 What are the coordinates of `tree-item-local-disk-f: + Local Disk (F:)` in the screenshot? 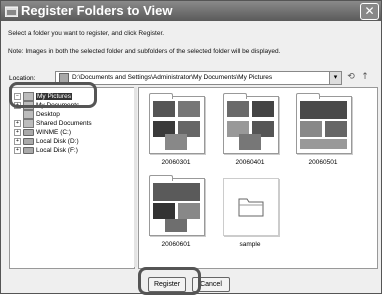 It's located at (46, 150).